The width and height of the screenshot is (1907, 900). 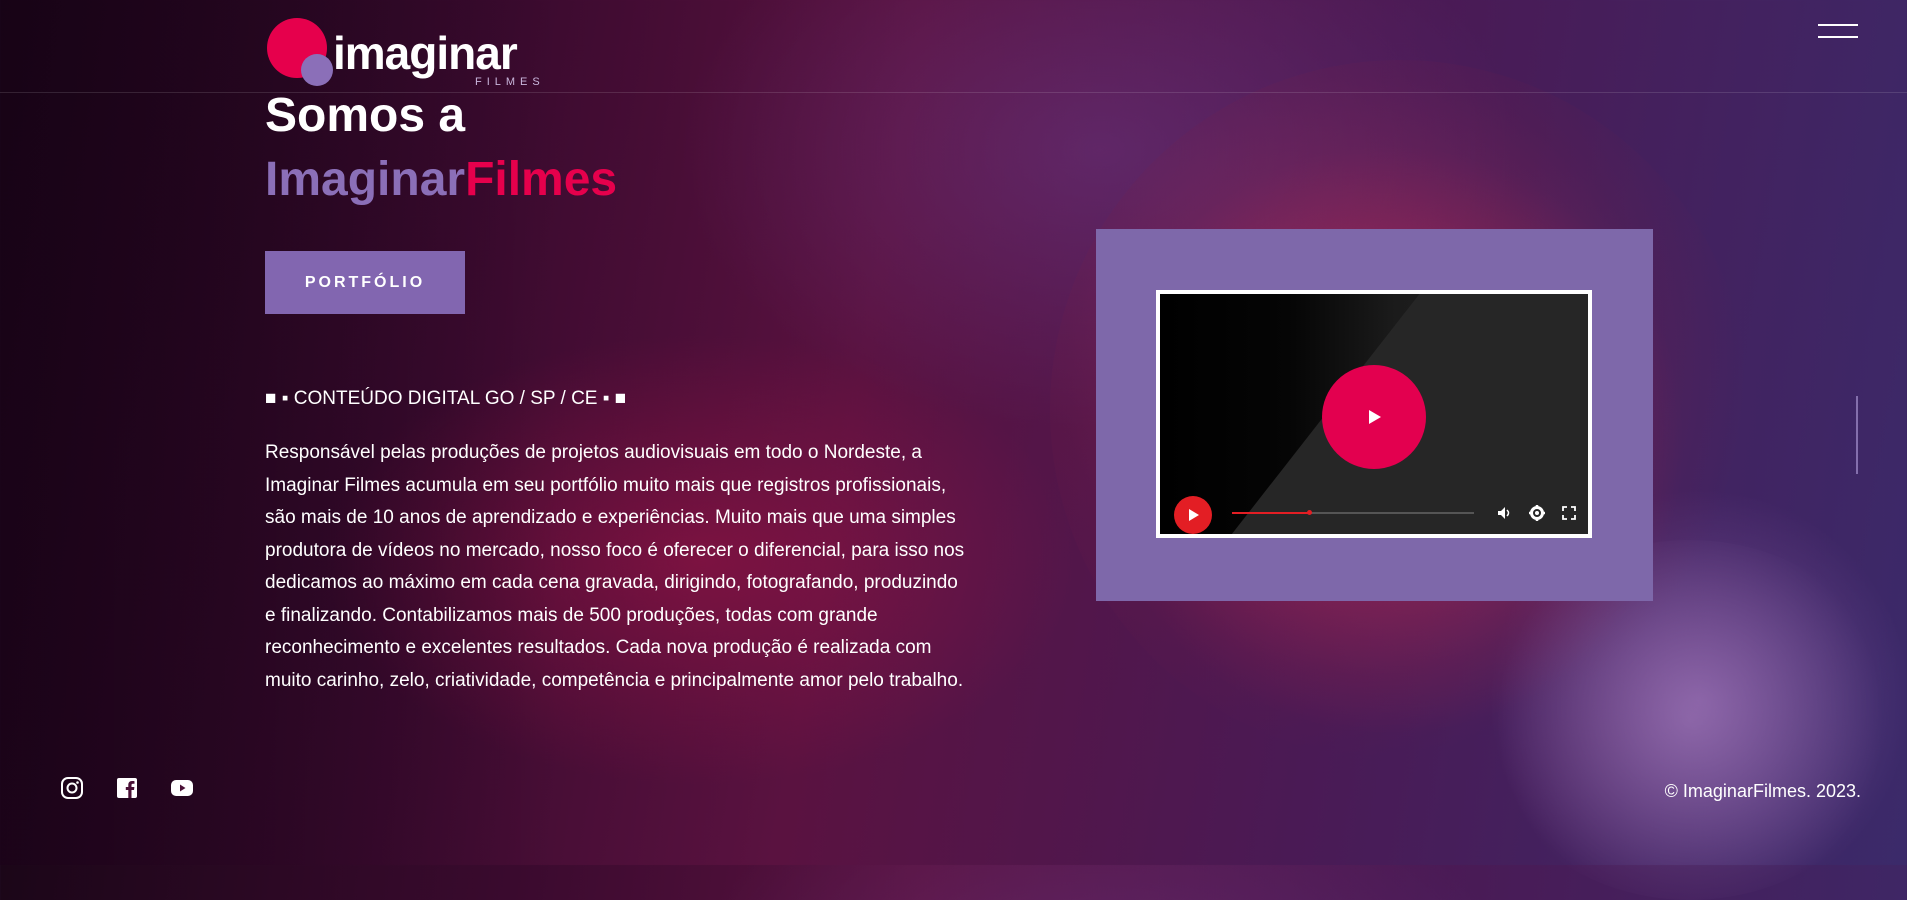 What do you see at coordinates (425, 53) in the screenshot?
I see `logo-wordmark: imaginar` at bounding box center [425, 53].